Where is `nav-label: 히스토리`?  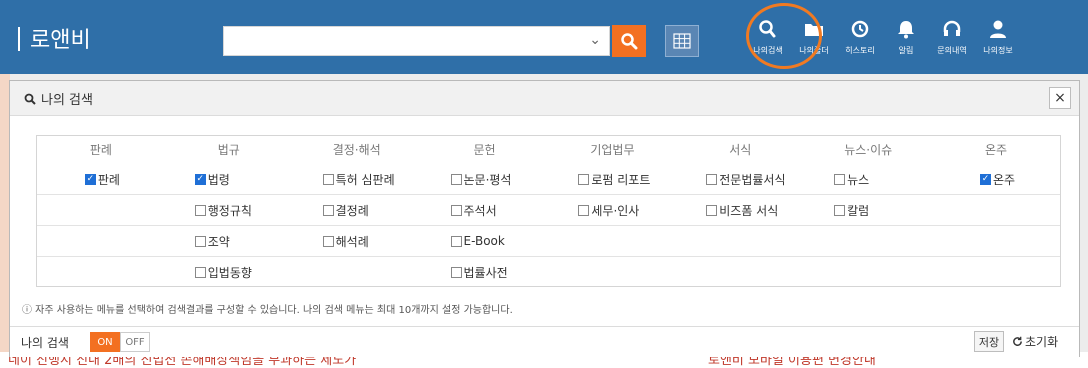
nav-label: 히스토리 is located at coordinates (860, 50).